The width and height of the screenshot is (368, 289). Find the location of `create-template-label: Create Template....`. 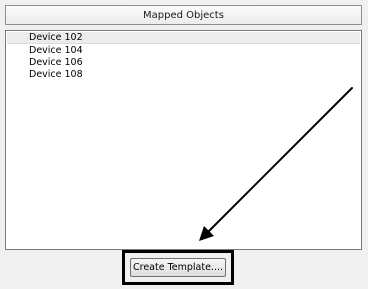

create-template-label: Create Template.... is located at coordinates (177, 267).